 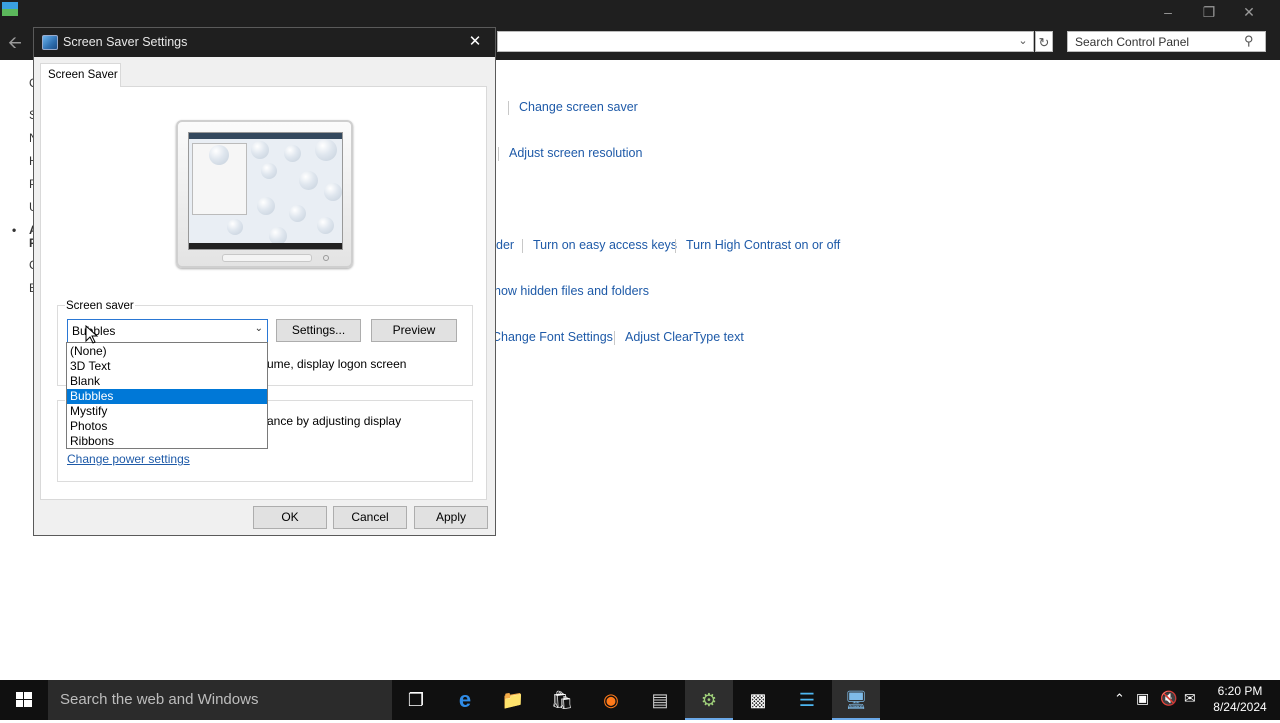 I want to click on monitor-stand, so click(x=267, y=258).